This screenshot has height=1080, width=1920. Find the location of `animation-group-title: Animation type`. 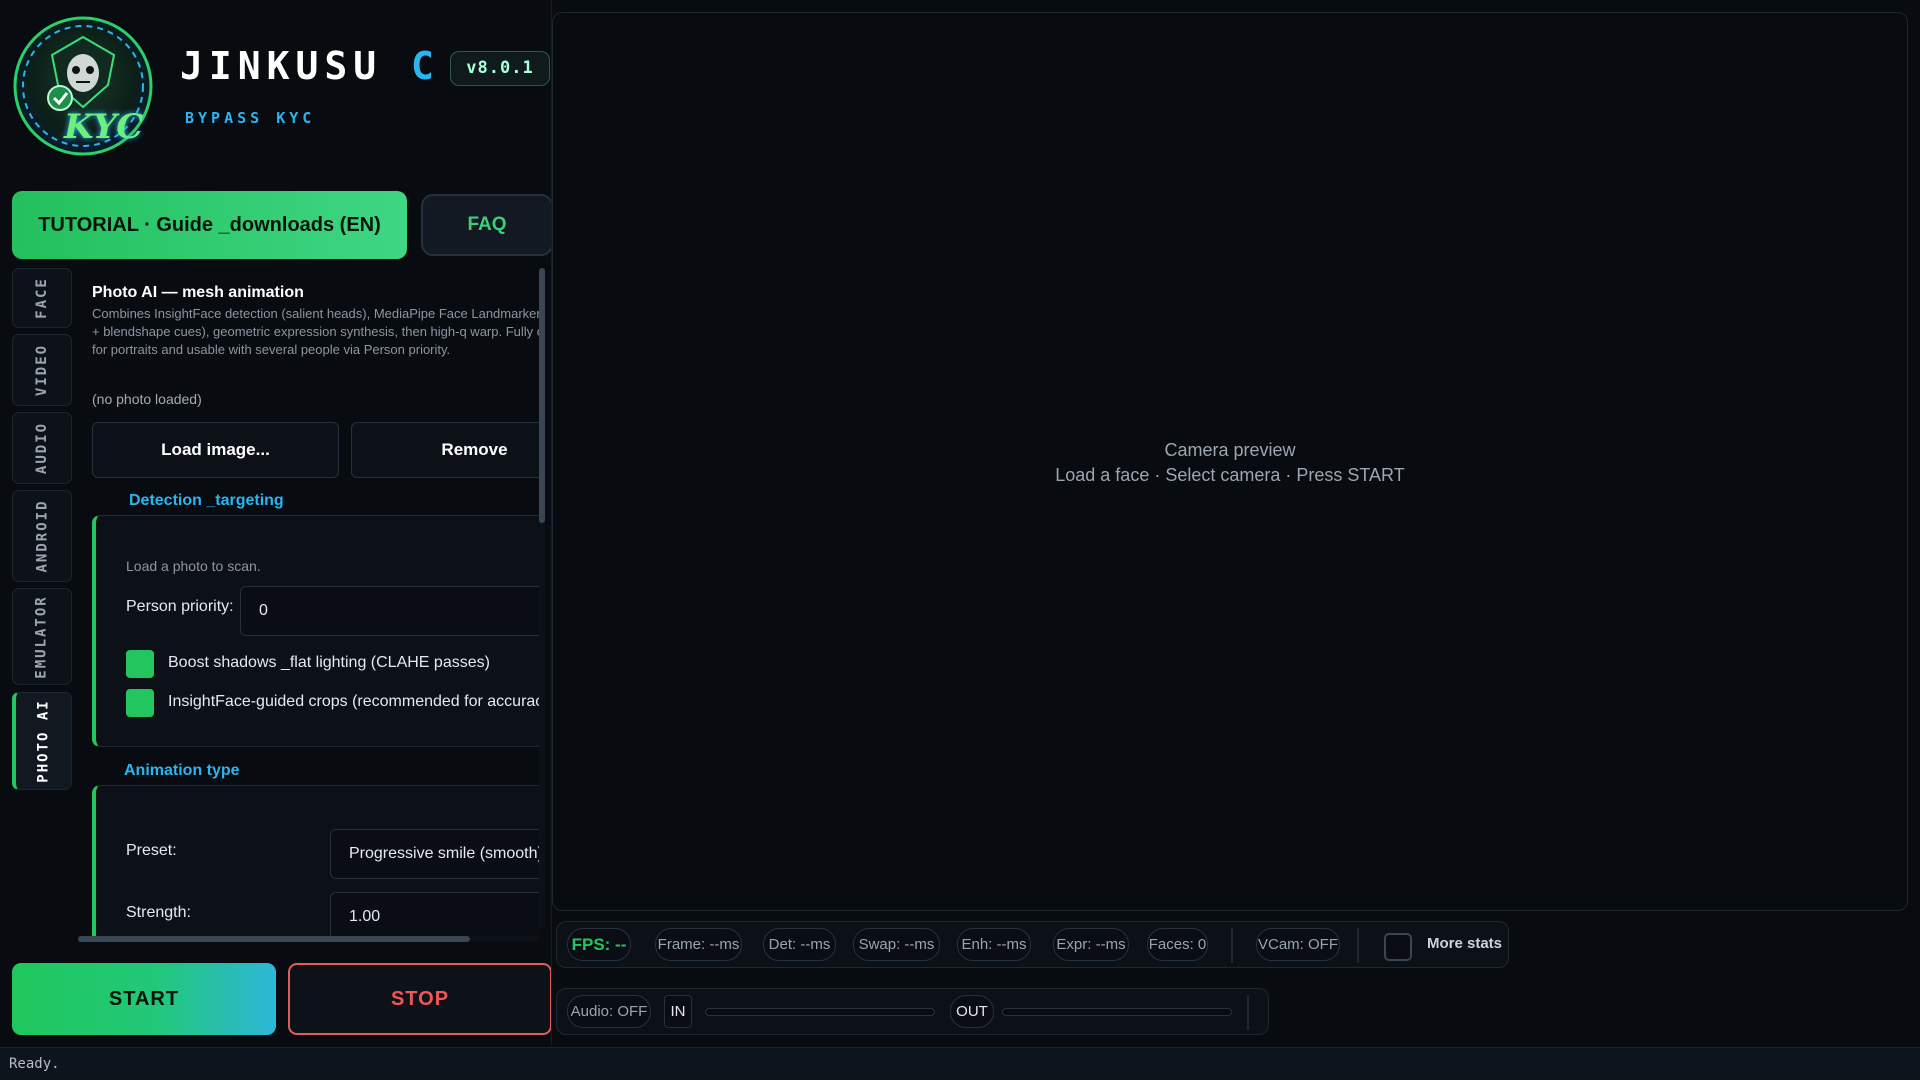

animation-group-title: Animation type is located at coordinates (182, 770).